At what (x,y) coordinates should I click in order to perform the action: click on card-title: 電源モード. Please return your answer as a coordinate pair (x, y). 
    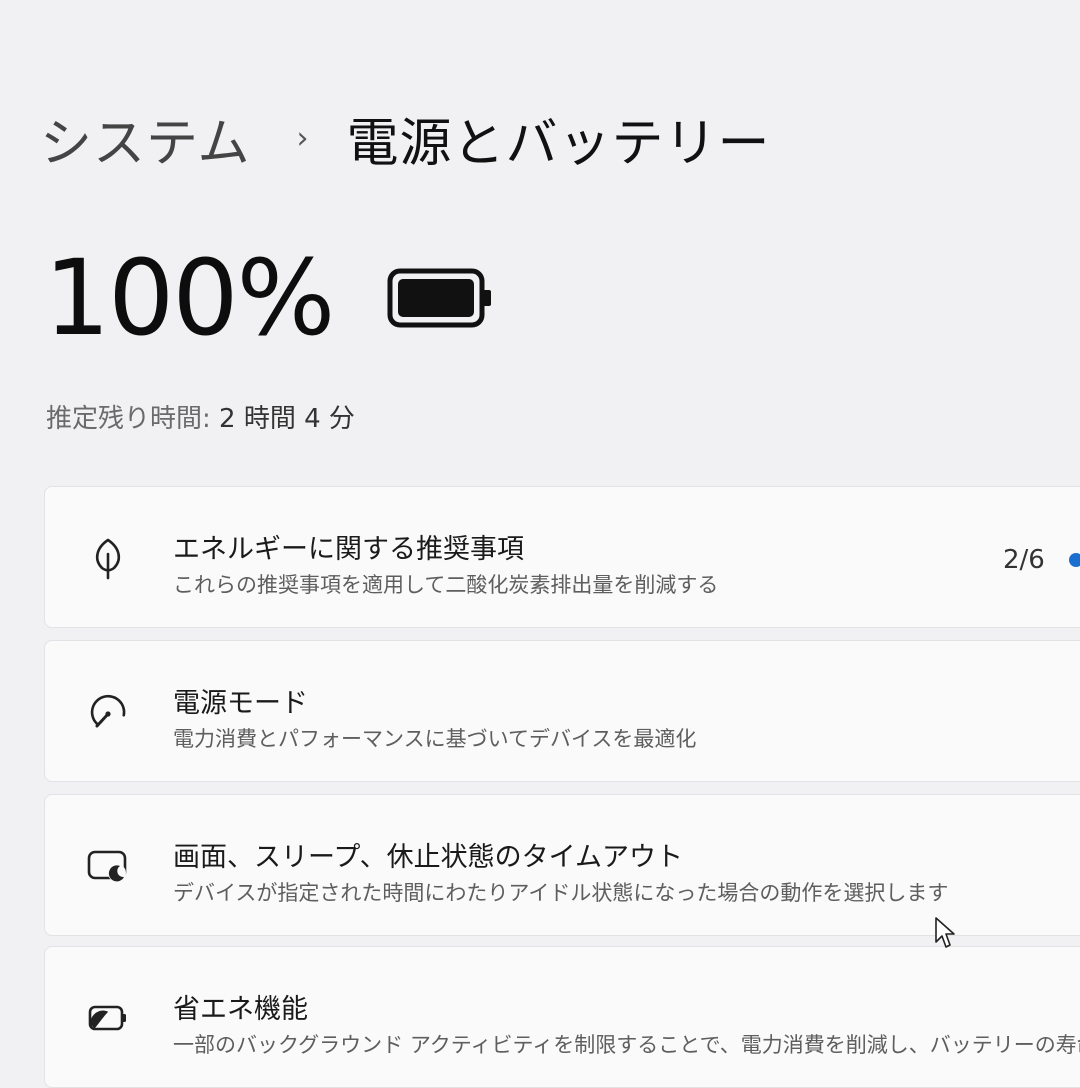
    Looking at the image, I should click on (240, 703).